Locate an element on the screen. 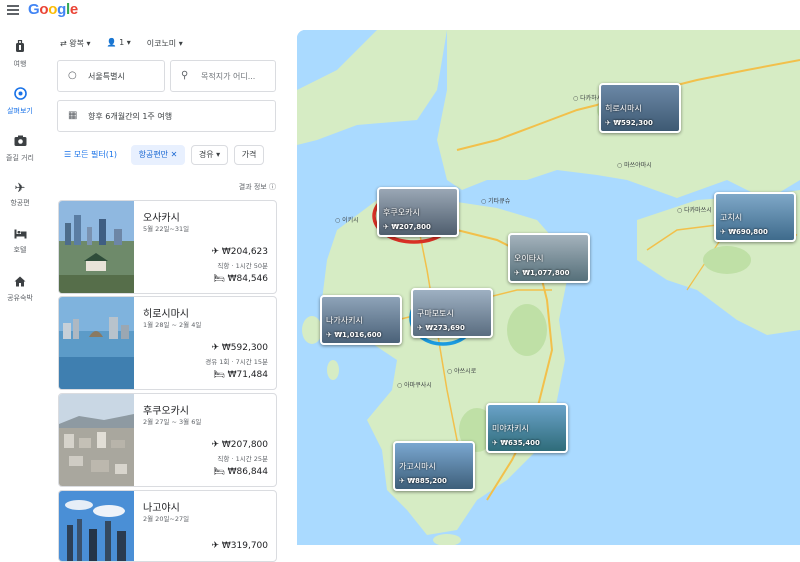  result-city: 히로시마시 is located at coordinates (166, 314).